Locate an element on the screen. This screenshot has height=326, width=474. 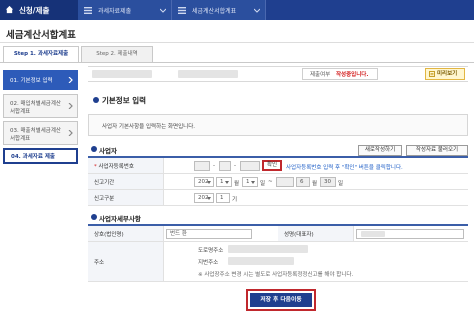
reg-no-part1 is located at coordinates (202, 166).